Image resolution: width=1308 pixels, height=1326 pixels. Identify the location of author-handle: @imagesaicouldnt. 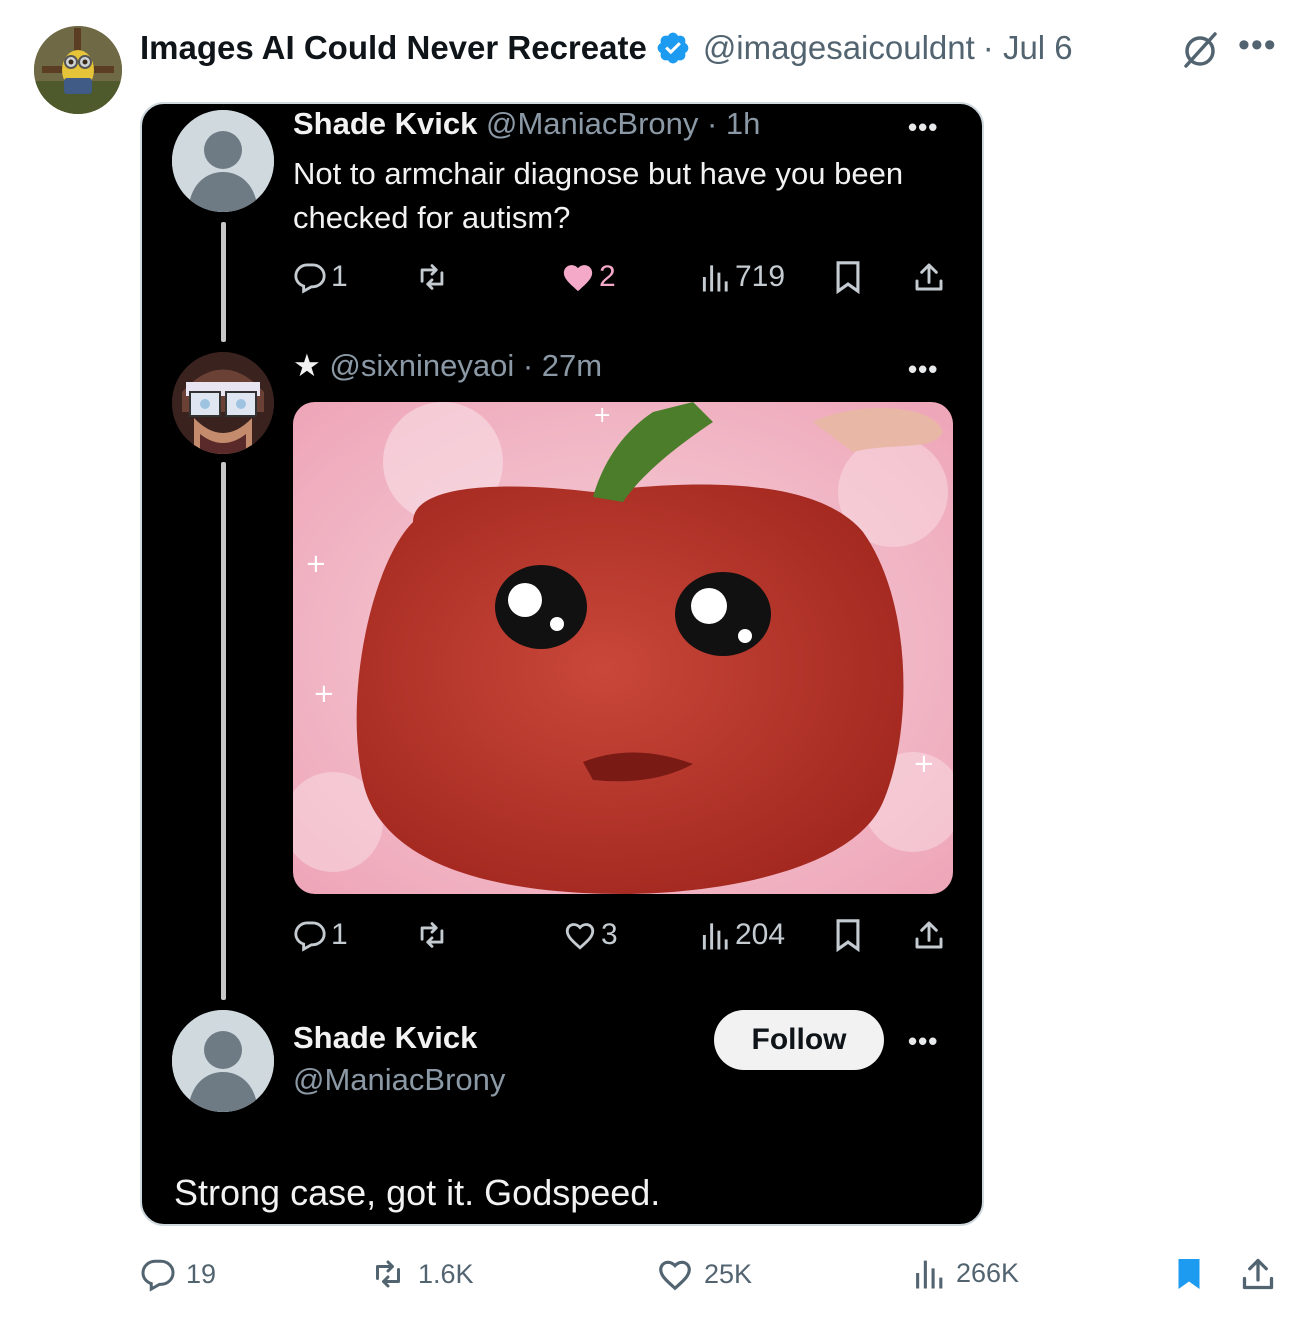
(839, 48).